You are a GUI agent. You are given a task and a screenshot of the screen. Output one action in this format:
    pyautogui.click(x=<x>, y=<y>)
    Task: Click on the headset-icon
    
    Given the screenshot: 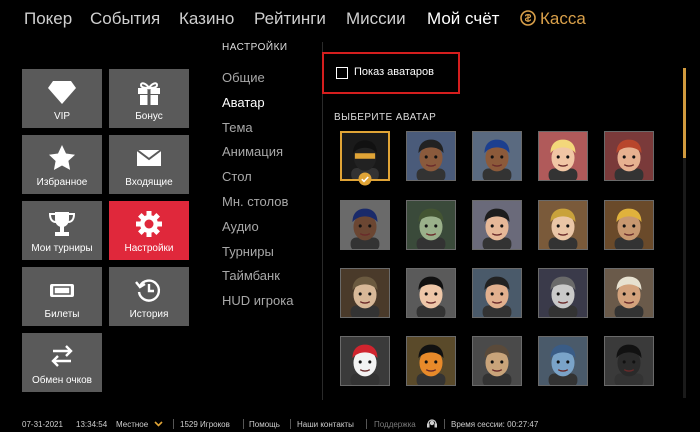 What is the action you would take?
    pyautogui.click(x=432, y=423)
    